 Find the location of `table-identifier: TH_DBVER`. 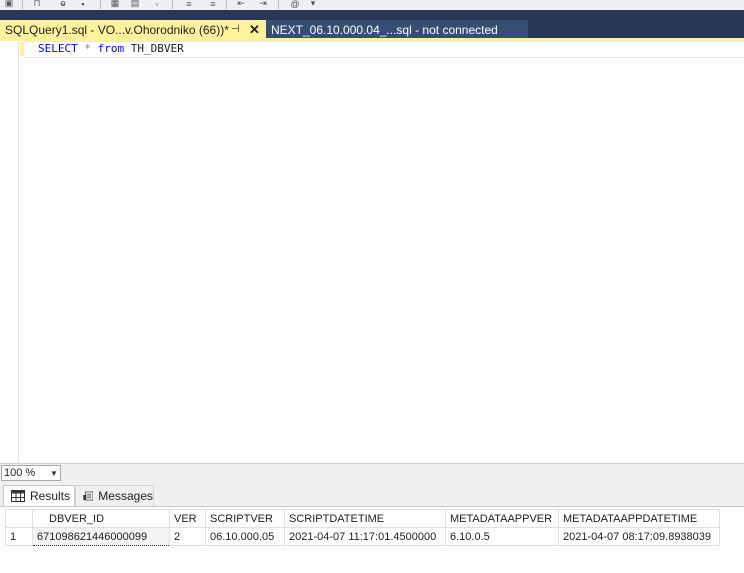

table-identifier: TH_DBVER is located at coordinates (157, 48).